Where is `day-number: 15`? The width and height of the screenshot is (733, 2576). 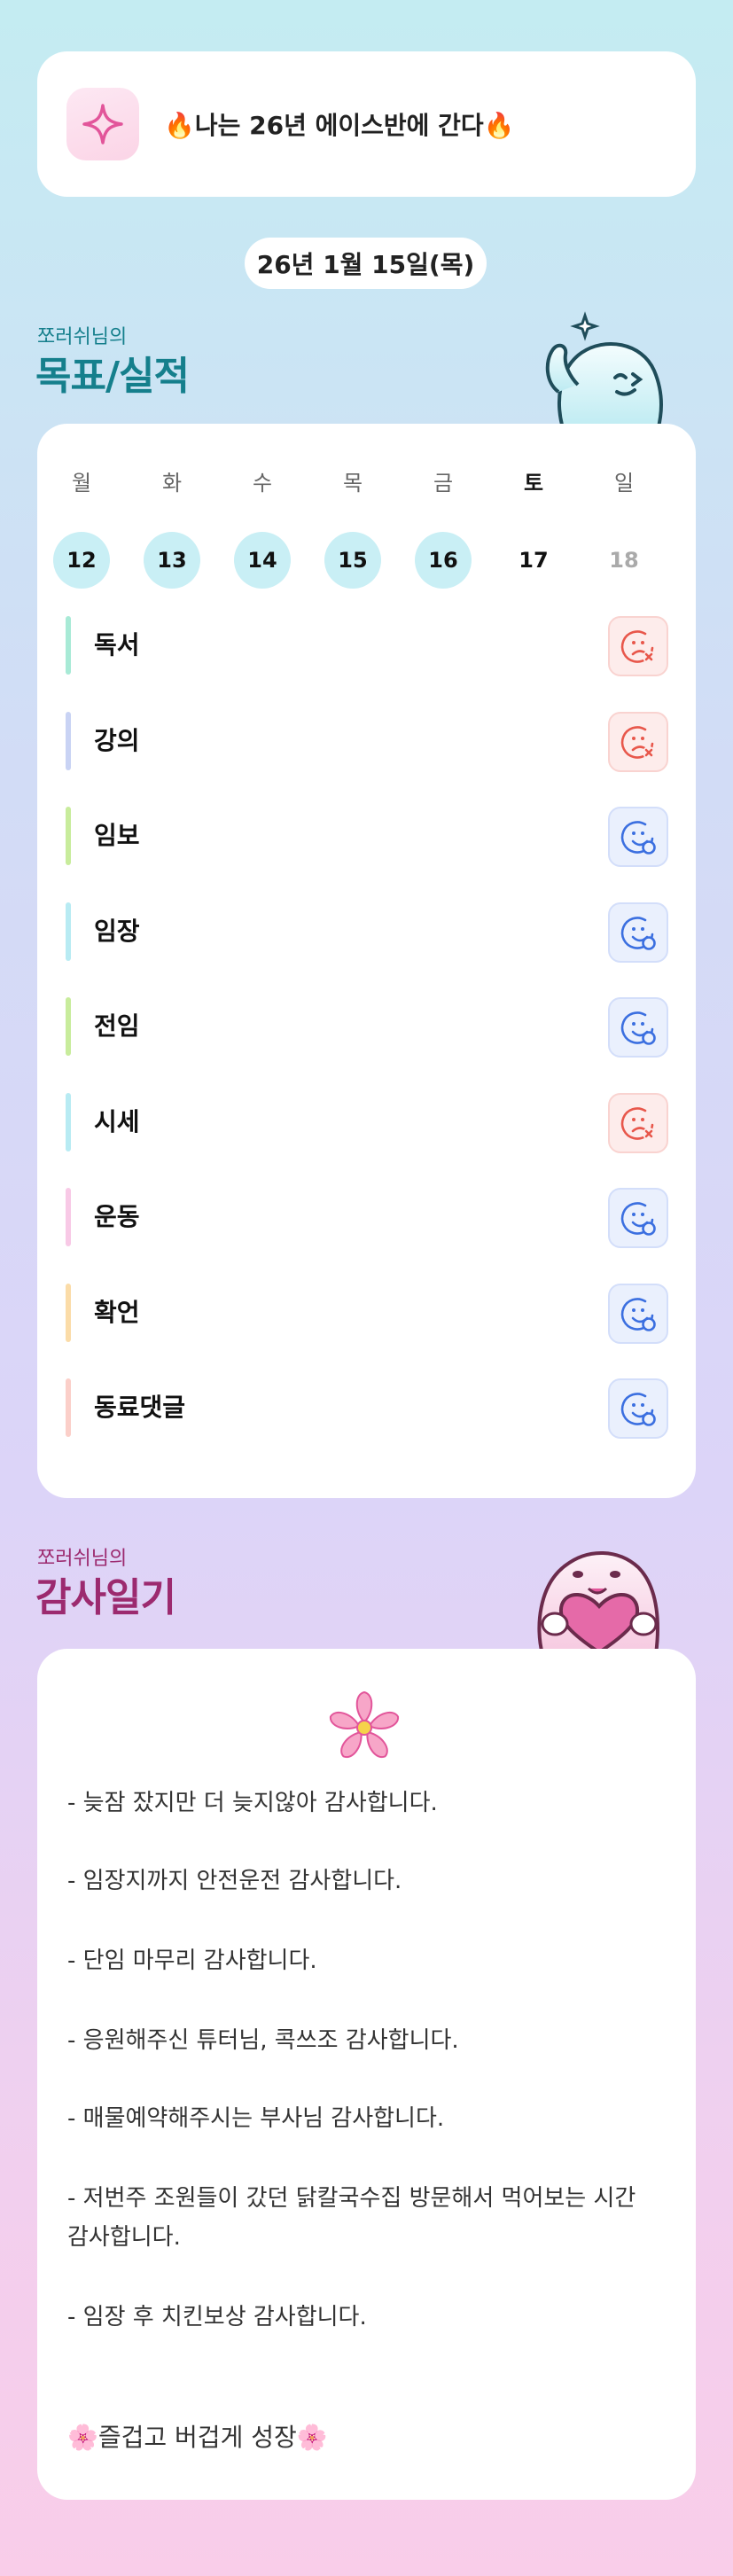
day-number: 15 is located at coordinates (352, 560).